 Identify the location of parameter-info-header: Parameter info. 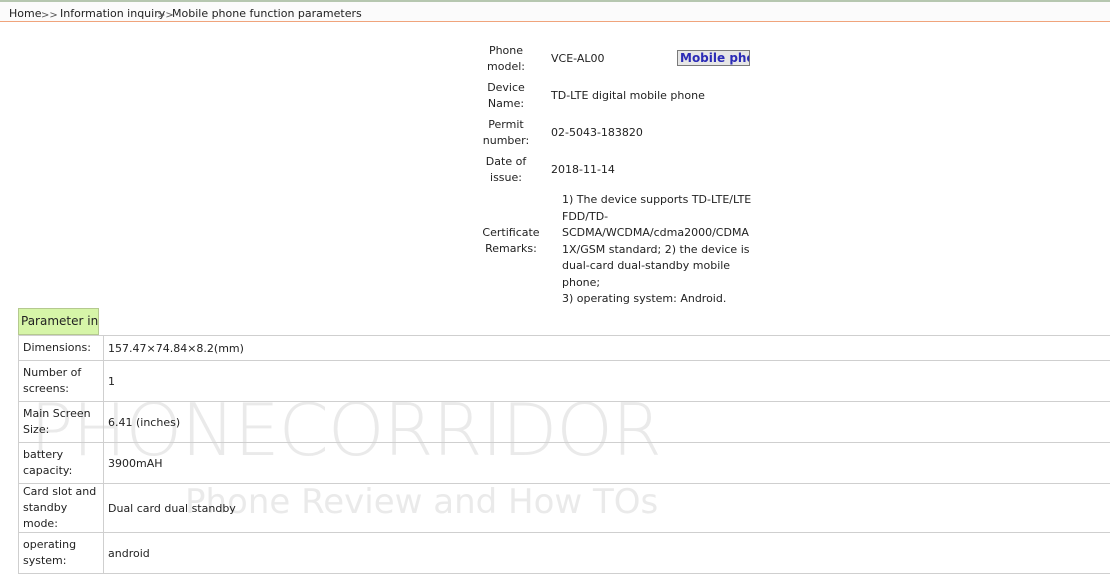
(58, 321).